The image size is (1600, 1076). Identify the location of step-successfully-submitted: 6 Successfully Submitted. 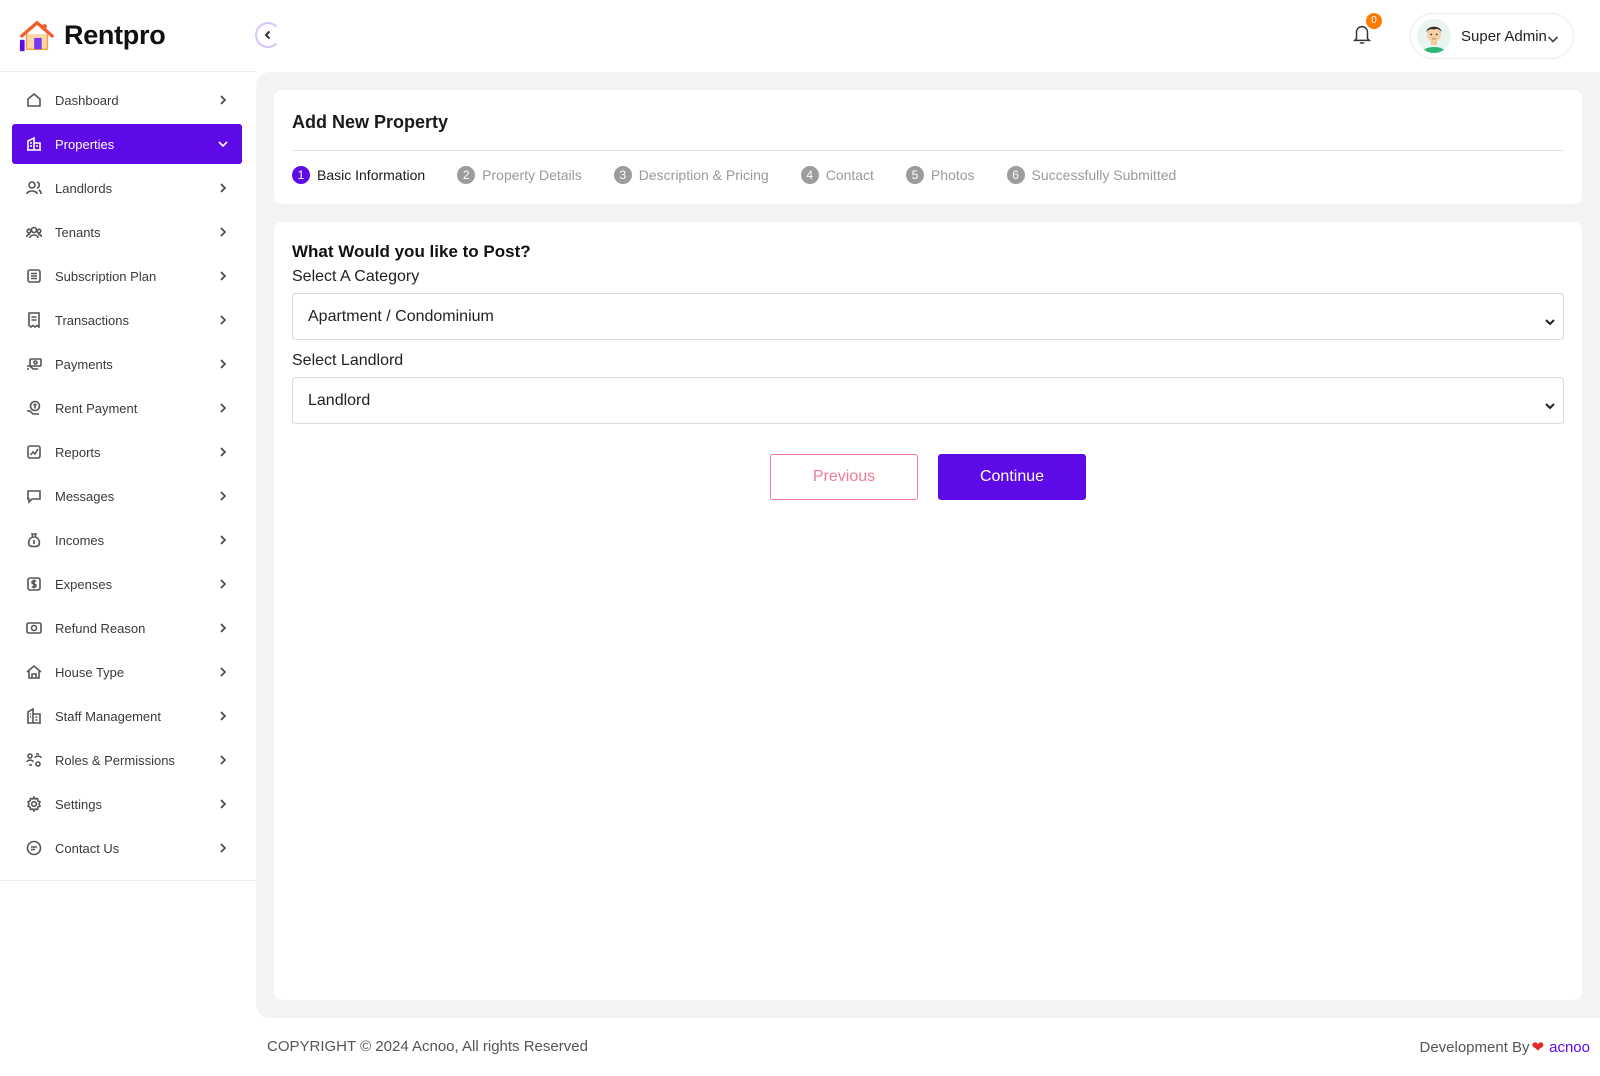
(1091, 175).